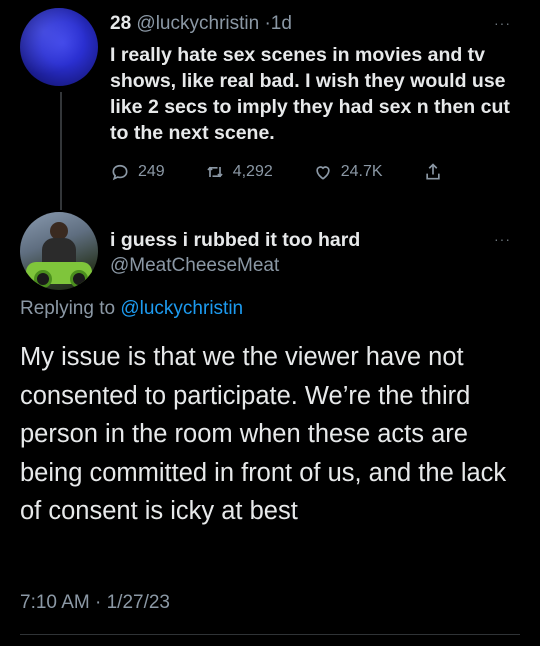 Image resolution: width=540 pixels, height=646 pixels. What do you see at coordinates (197, 23) in the screenshot?
I see `parent-handle: @luckychristin` at bounding box center [197, 23].